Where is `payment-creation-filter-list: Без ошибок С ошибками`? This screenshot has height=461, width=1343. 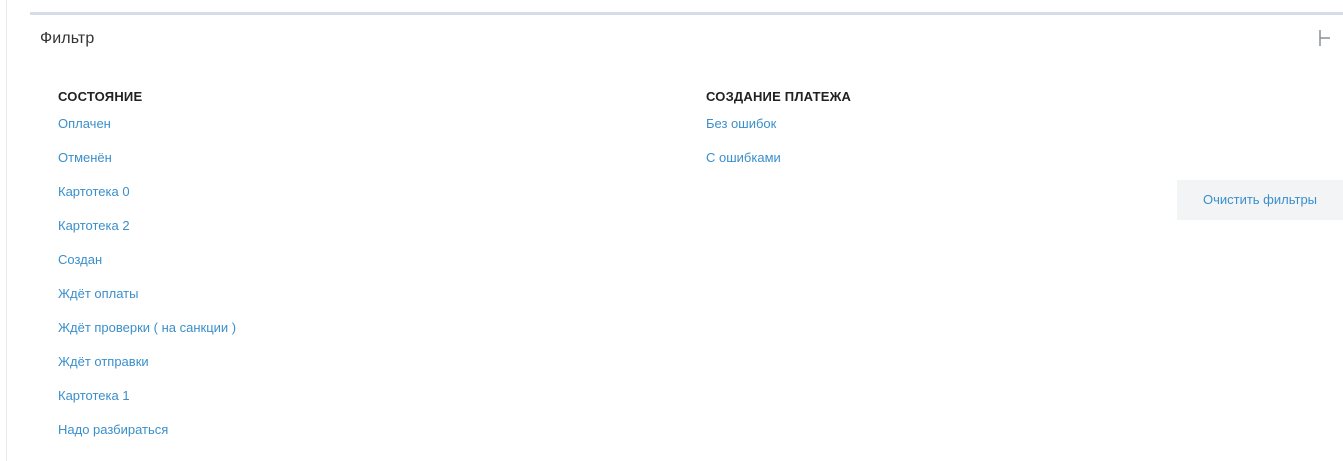
payment-creation-filter-list: Без ошибок С ошибками is located at coordinates (778, 141).